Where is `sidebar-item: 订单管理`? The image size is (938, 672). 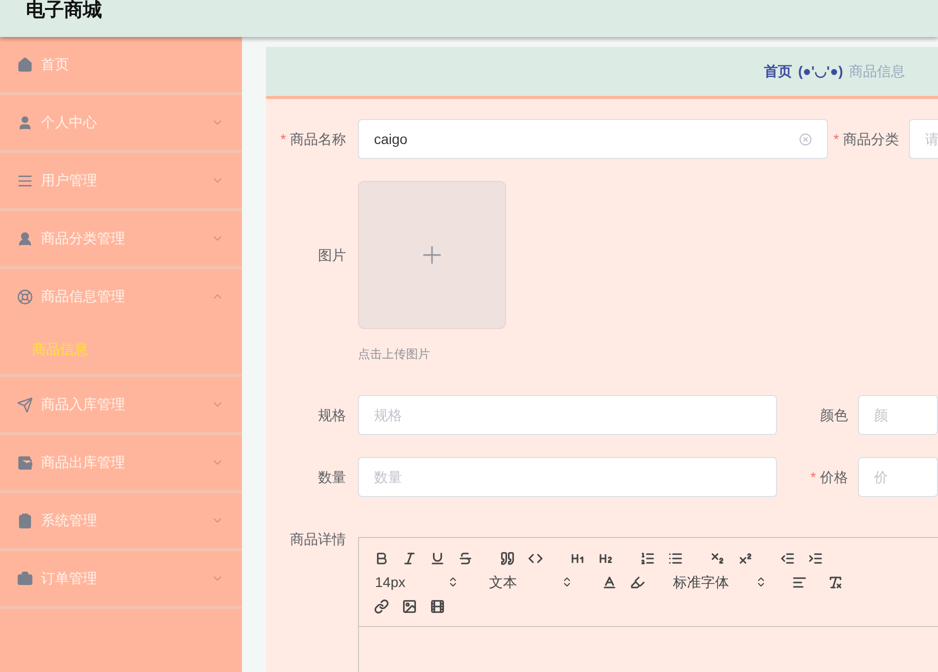
sidebar-item: 订单管理 is located at coordinates (121, 578).